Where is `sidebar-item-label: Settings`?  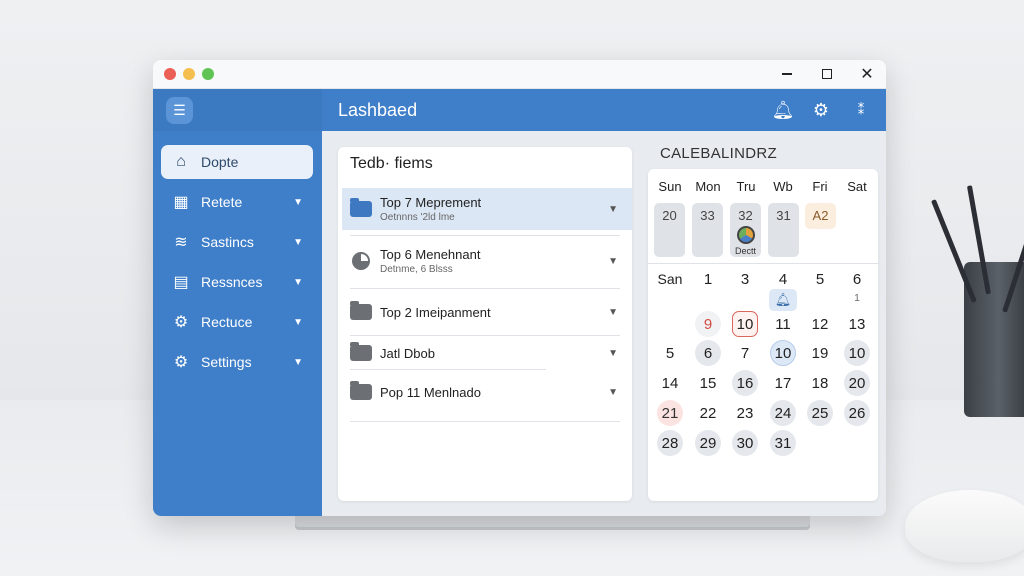
sidebar-item-label: Settings is located at coordinates (226, 362).